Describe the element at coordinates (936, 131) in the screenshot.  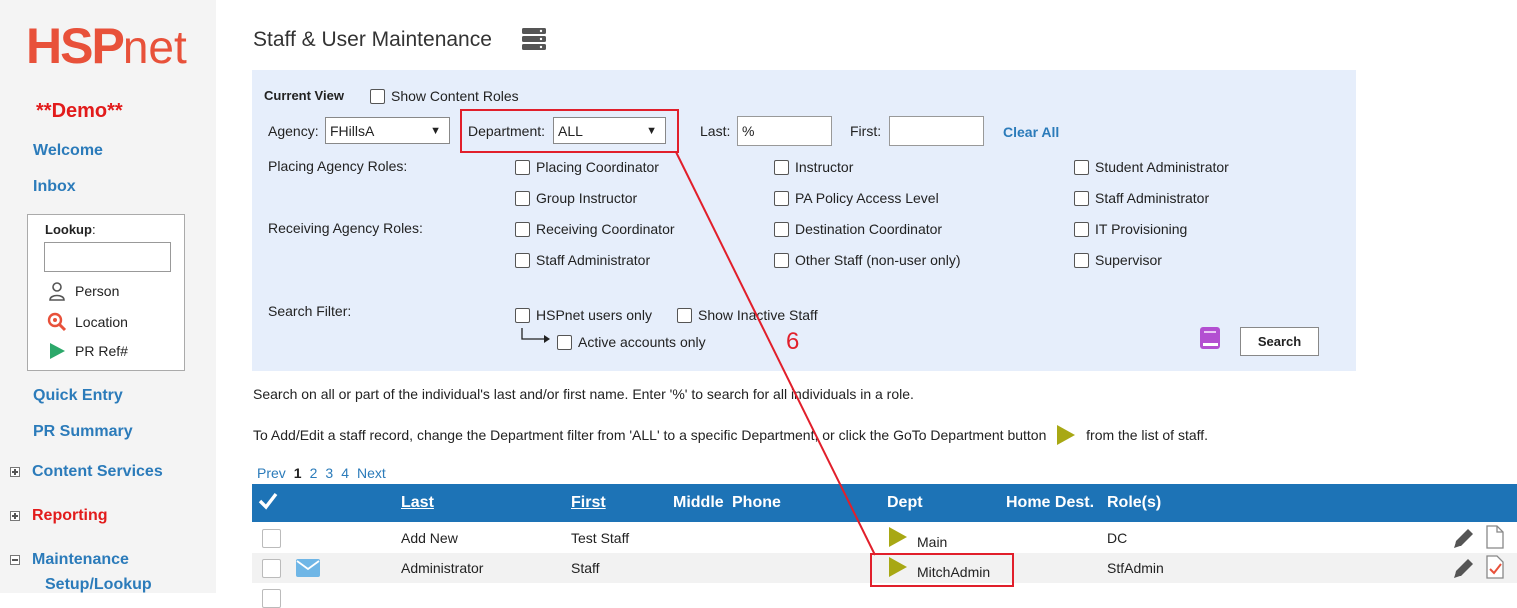
I see `first-name-input` at that location.